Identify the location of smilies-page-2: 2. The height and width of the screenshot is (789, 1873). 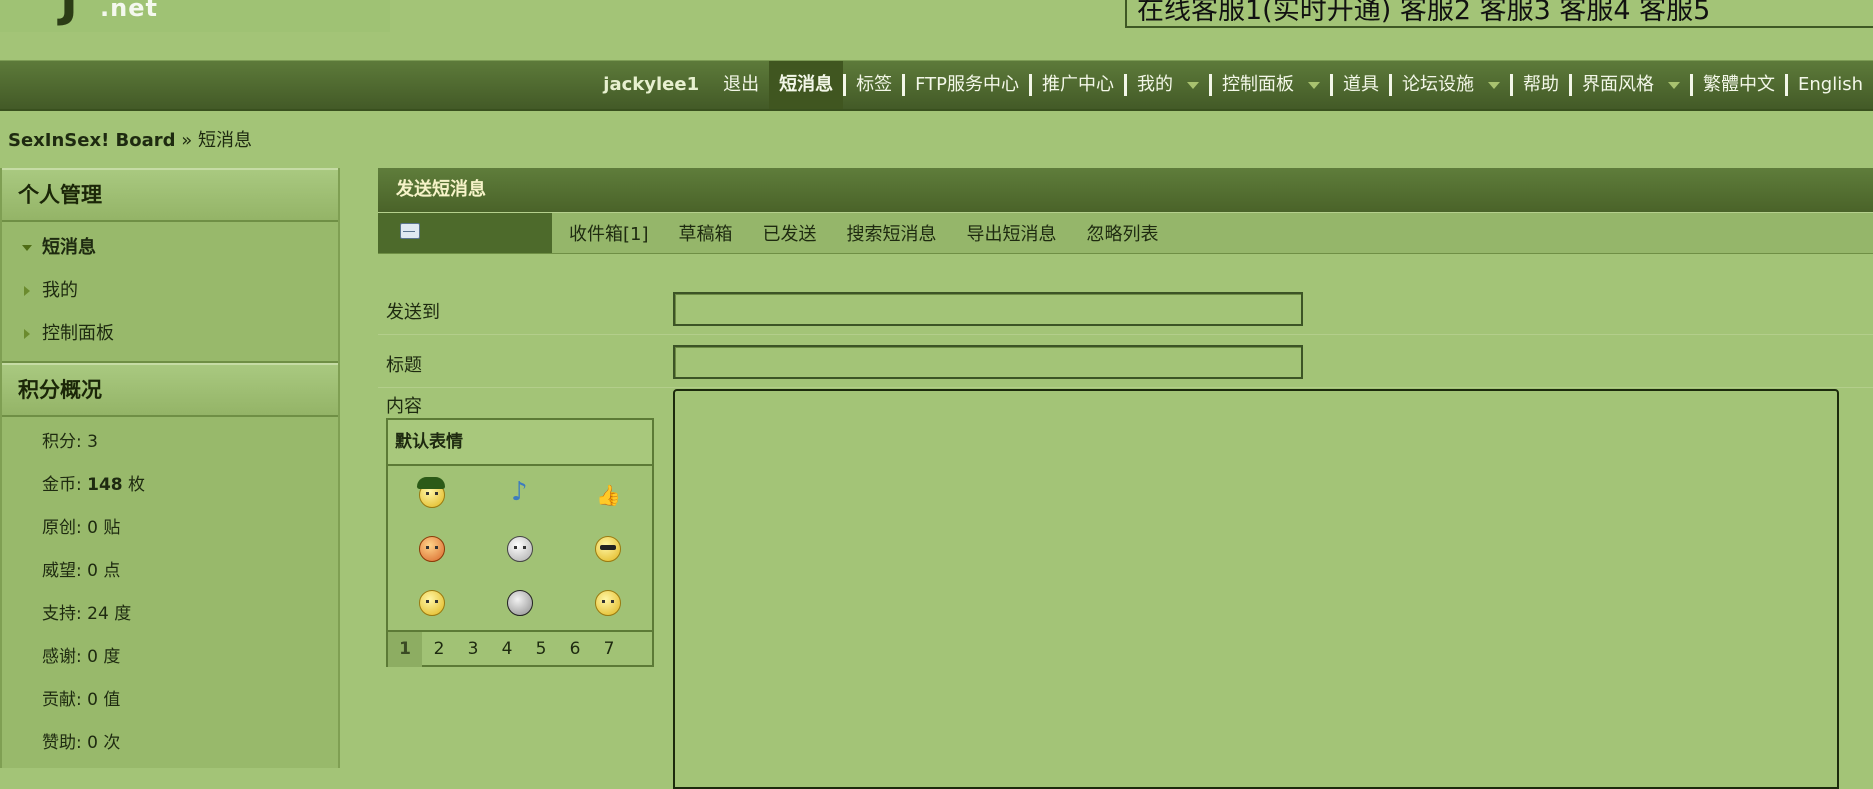
(439, 649).